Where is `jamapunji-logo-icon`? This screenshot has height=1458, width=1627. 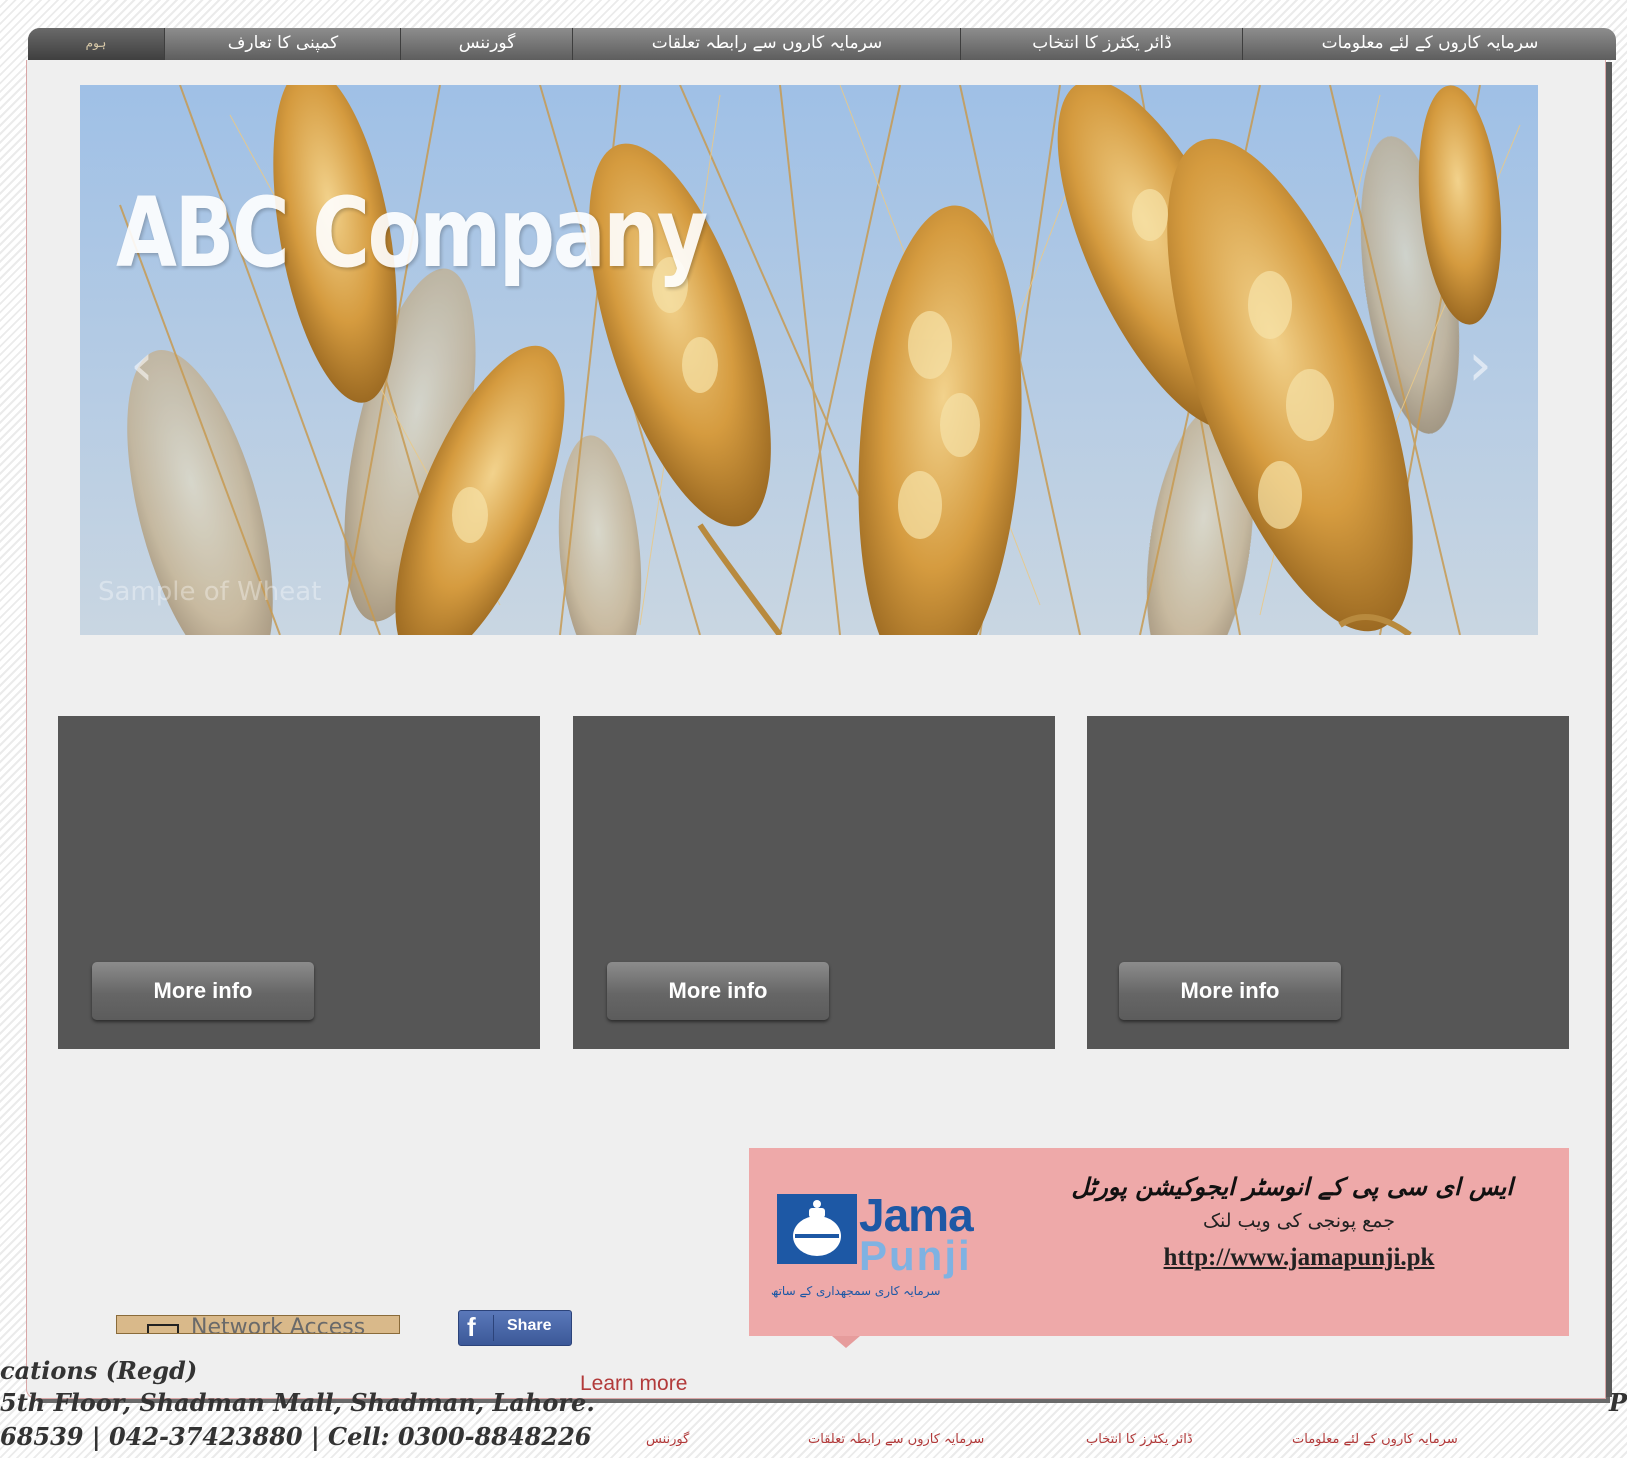
jamapunji-logo-icon is located at coordinates (817, 1229).